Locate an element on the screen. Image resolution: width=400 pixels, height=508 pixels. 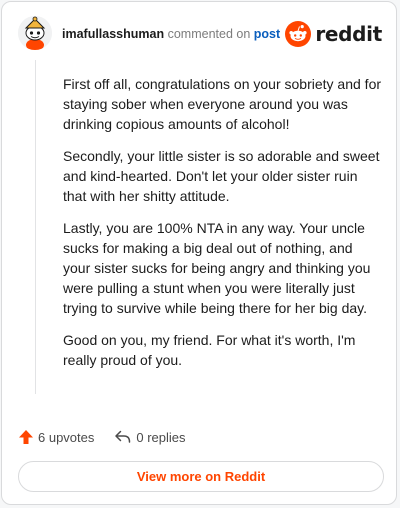
reddit-brand: reddit is located at coordinates (333, 34).